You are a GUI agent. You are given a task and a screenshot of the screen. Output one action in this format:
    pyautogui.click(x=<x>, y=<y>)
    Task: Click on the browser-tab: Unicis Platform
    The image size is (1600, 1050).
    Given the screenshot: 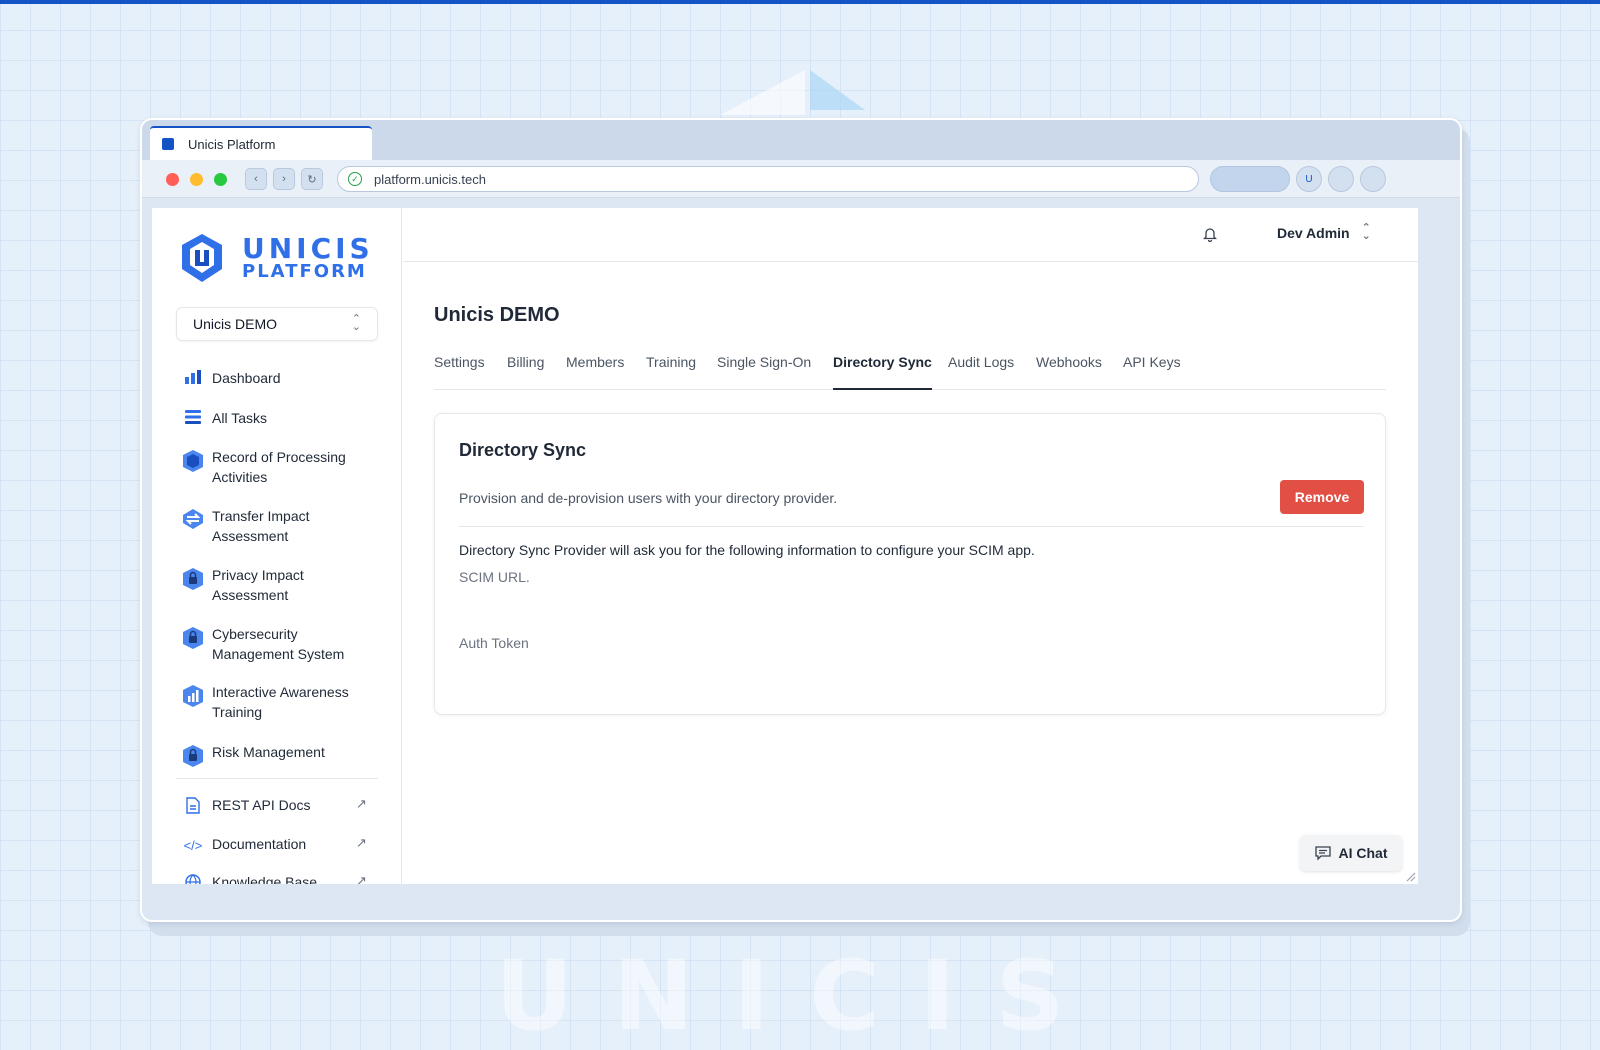 What is the action you would take?
    pyautogui.click(x=261, y=143)
    